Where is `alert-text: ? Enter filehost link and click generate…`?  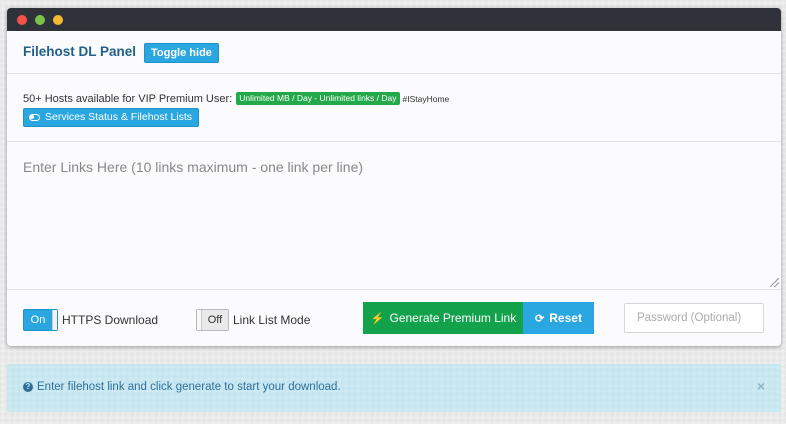 alert-text: ? Enter filehost link and click generate… is located at coordinates (182, 387).